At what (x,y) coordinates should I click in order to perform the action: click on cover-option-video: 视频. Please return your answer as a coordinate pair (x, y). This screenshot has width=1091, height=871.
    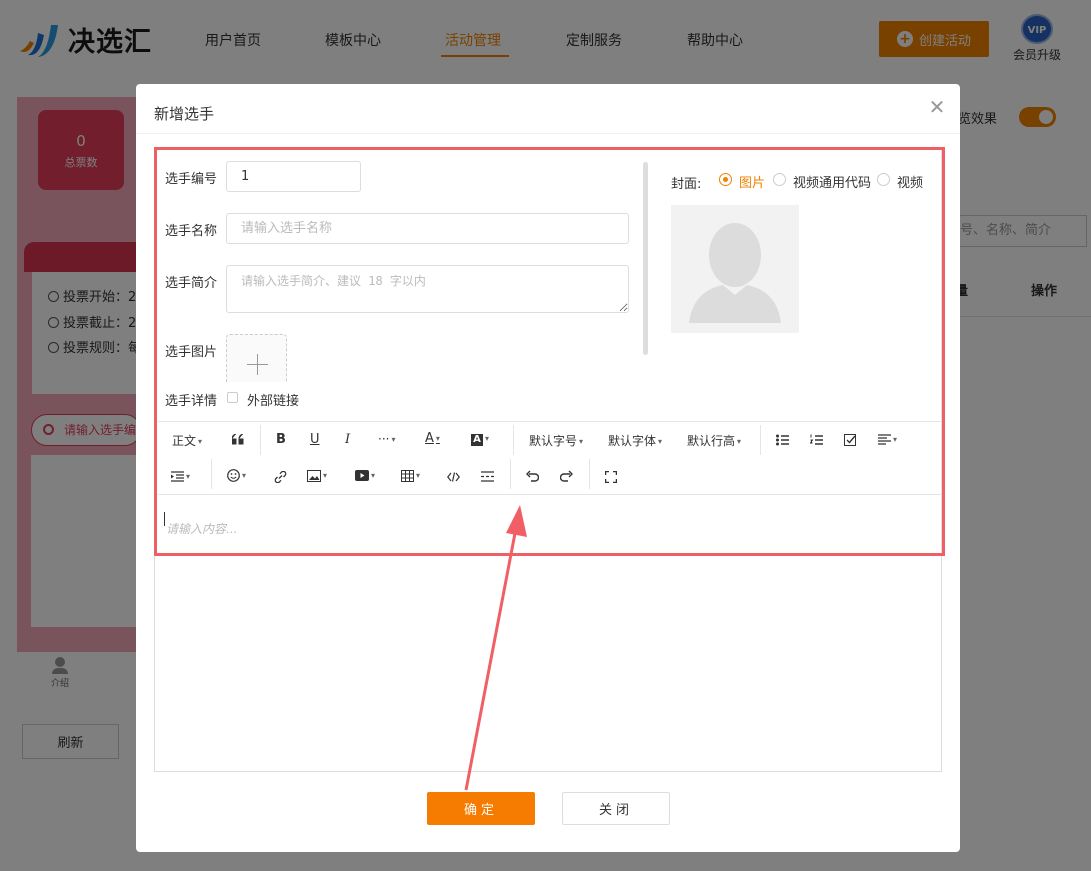
    Looking at the image, I should click on (910, 183).